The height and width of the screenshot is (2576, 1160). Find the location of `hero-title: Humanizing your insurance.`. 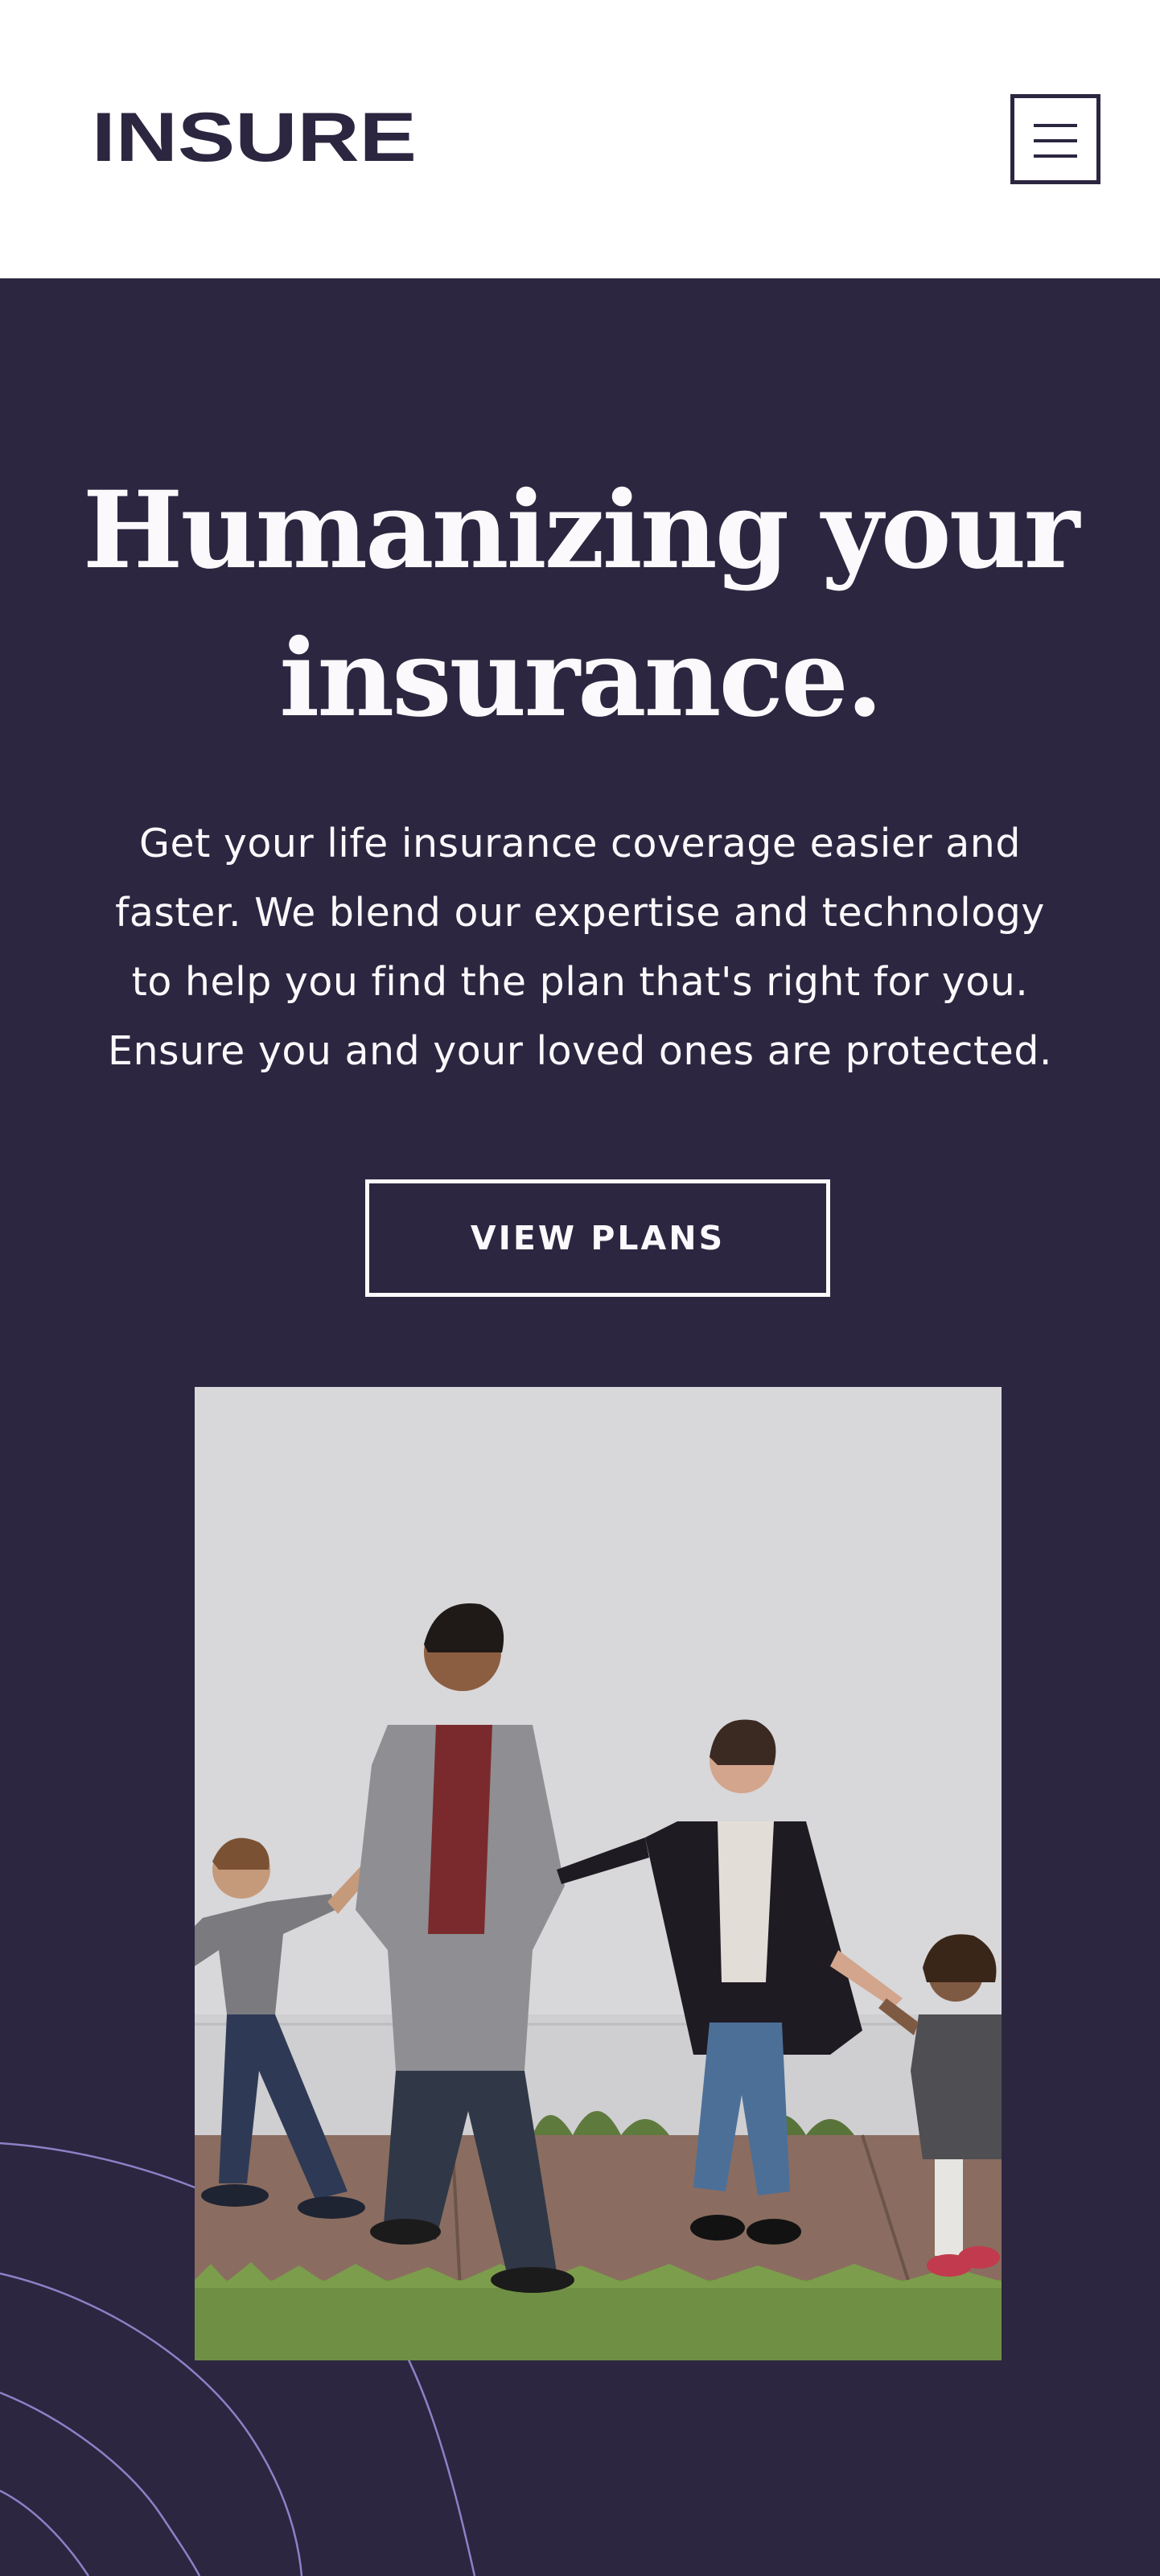

hero-title: Humanizing your insurance. is located at coordinates (581, 604).